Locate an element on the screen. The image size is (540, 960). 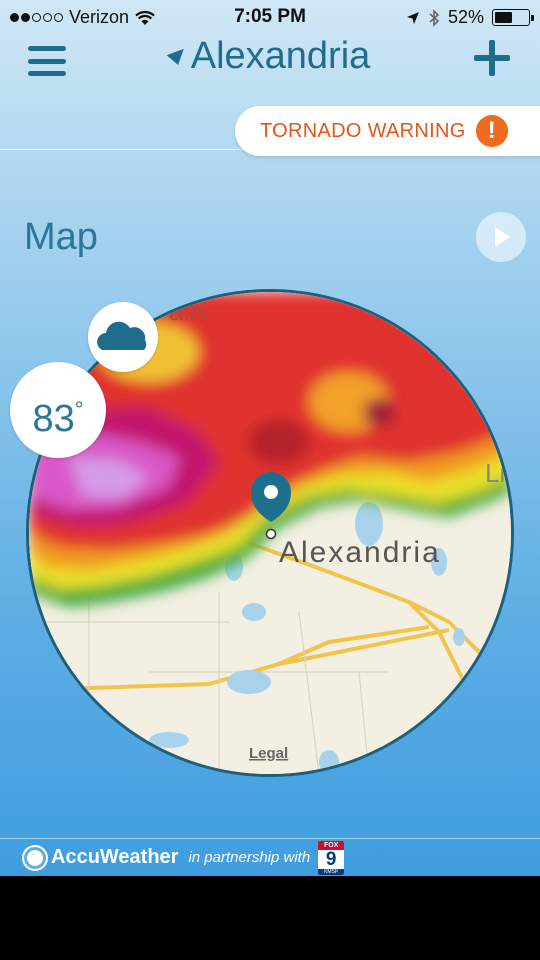
nav-bar: Alexandria is located at coordinates (270, 62).